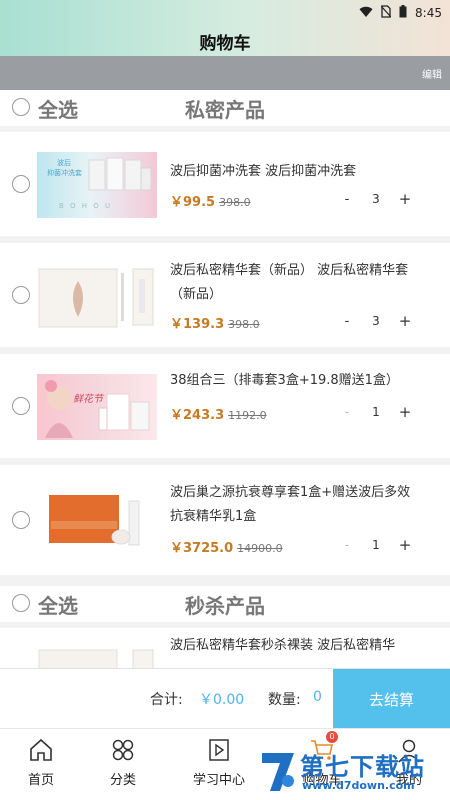 This screenshot has height=800, width=450. I want to click on cart-toolbar: 编辑, so click(225, 73).